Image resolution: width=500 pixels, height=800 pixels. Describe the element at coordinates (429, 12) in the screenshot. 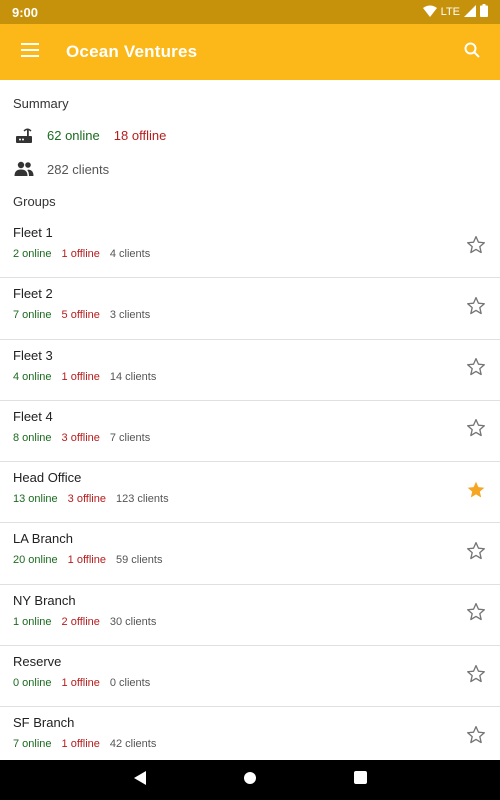

I see `wifi-icon` at that location.